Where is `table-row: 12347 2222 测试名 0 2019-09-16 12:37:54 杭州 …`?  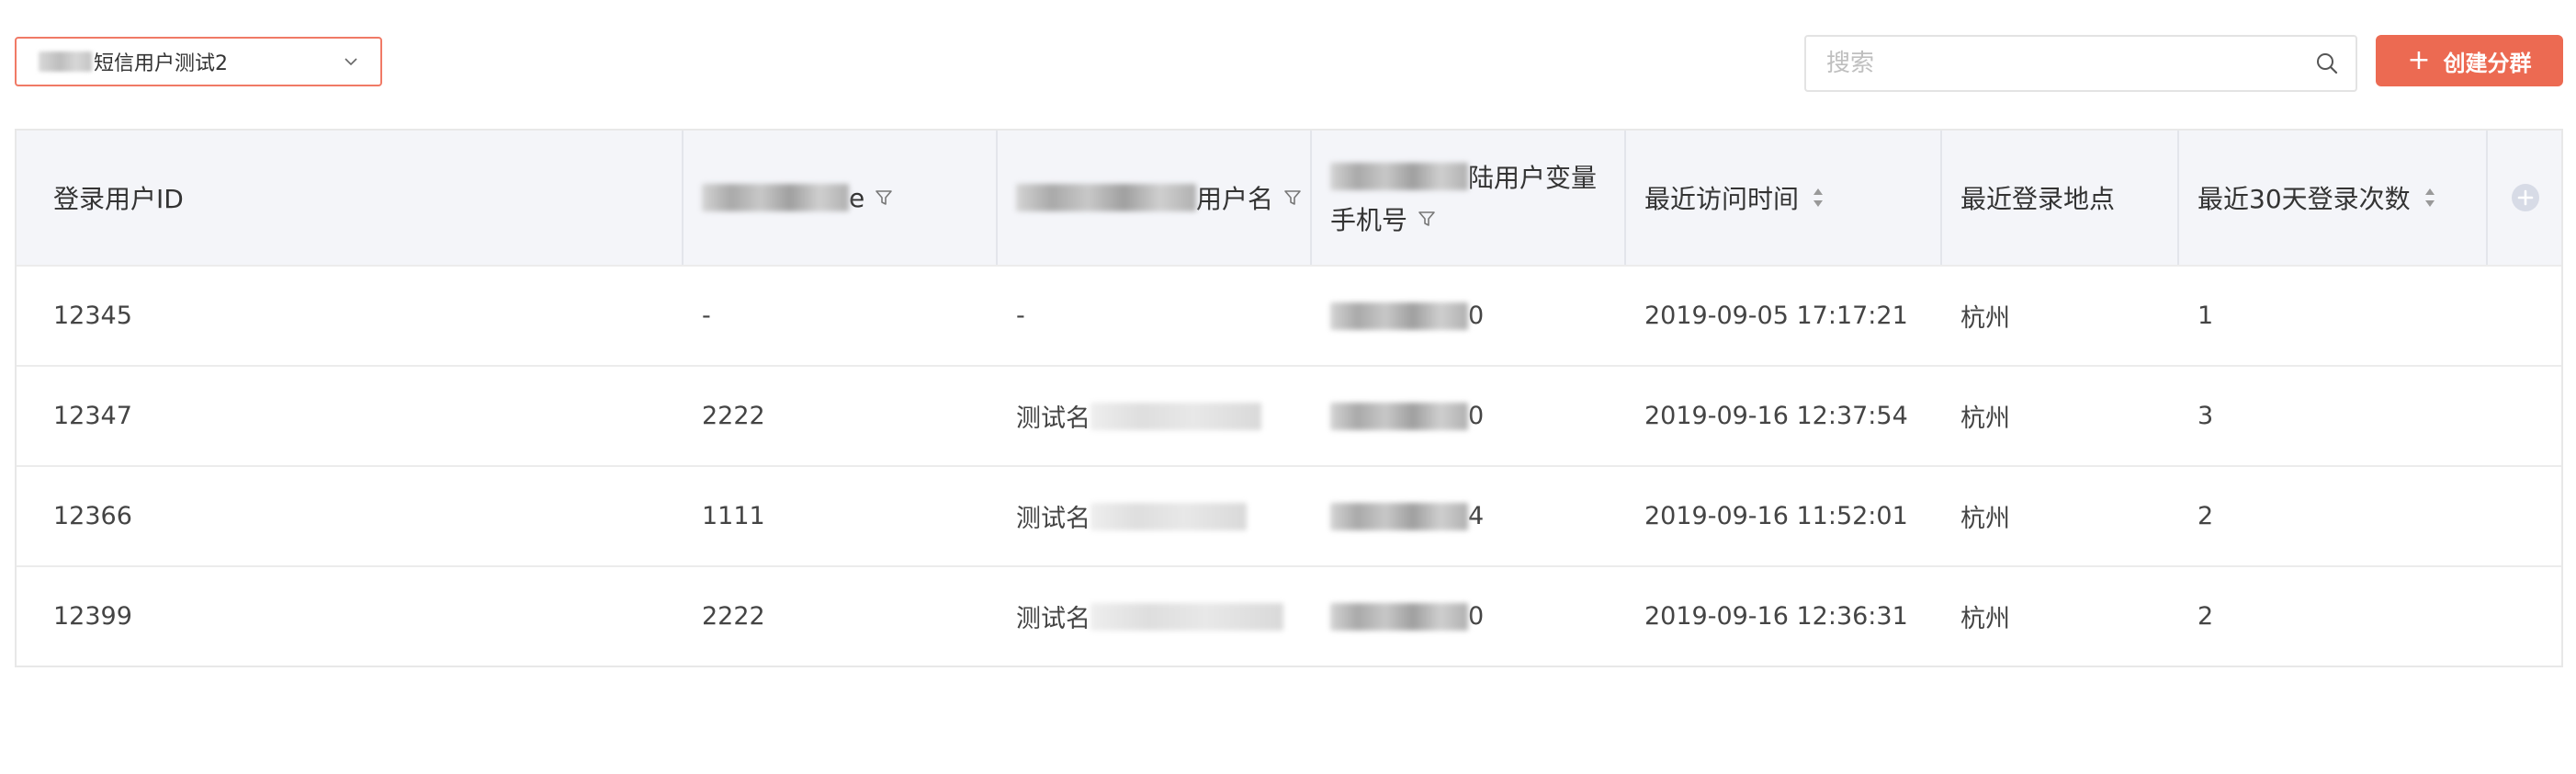 table-row: 12347 2222 测试名 0 2019-09-16 12:37:54 杭州 … is located at coordinates (1289, 417).